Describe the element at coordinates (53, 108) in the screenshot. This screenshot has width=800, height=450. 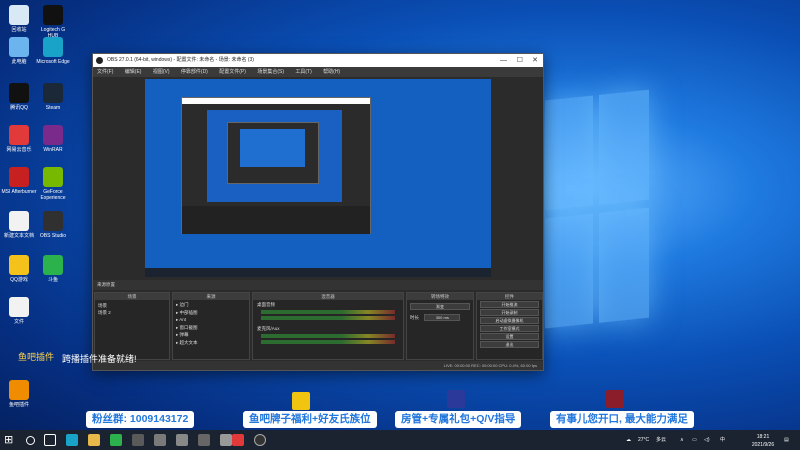
I see `desktop-icon-label: Steam` at that location.